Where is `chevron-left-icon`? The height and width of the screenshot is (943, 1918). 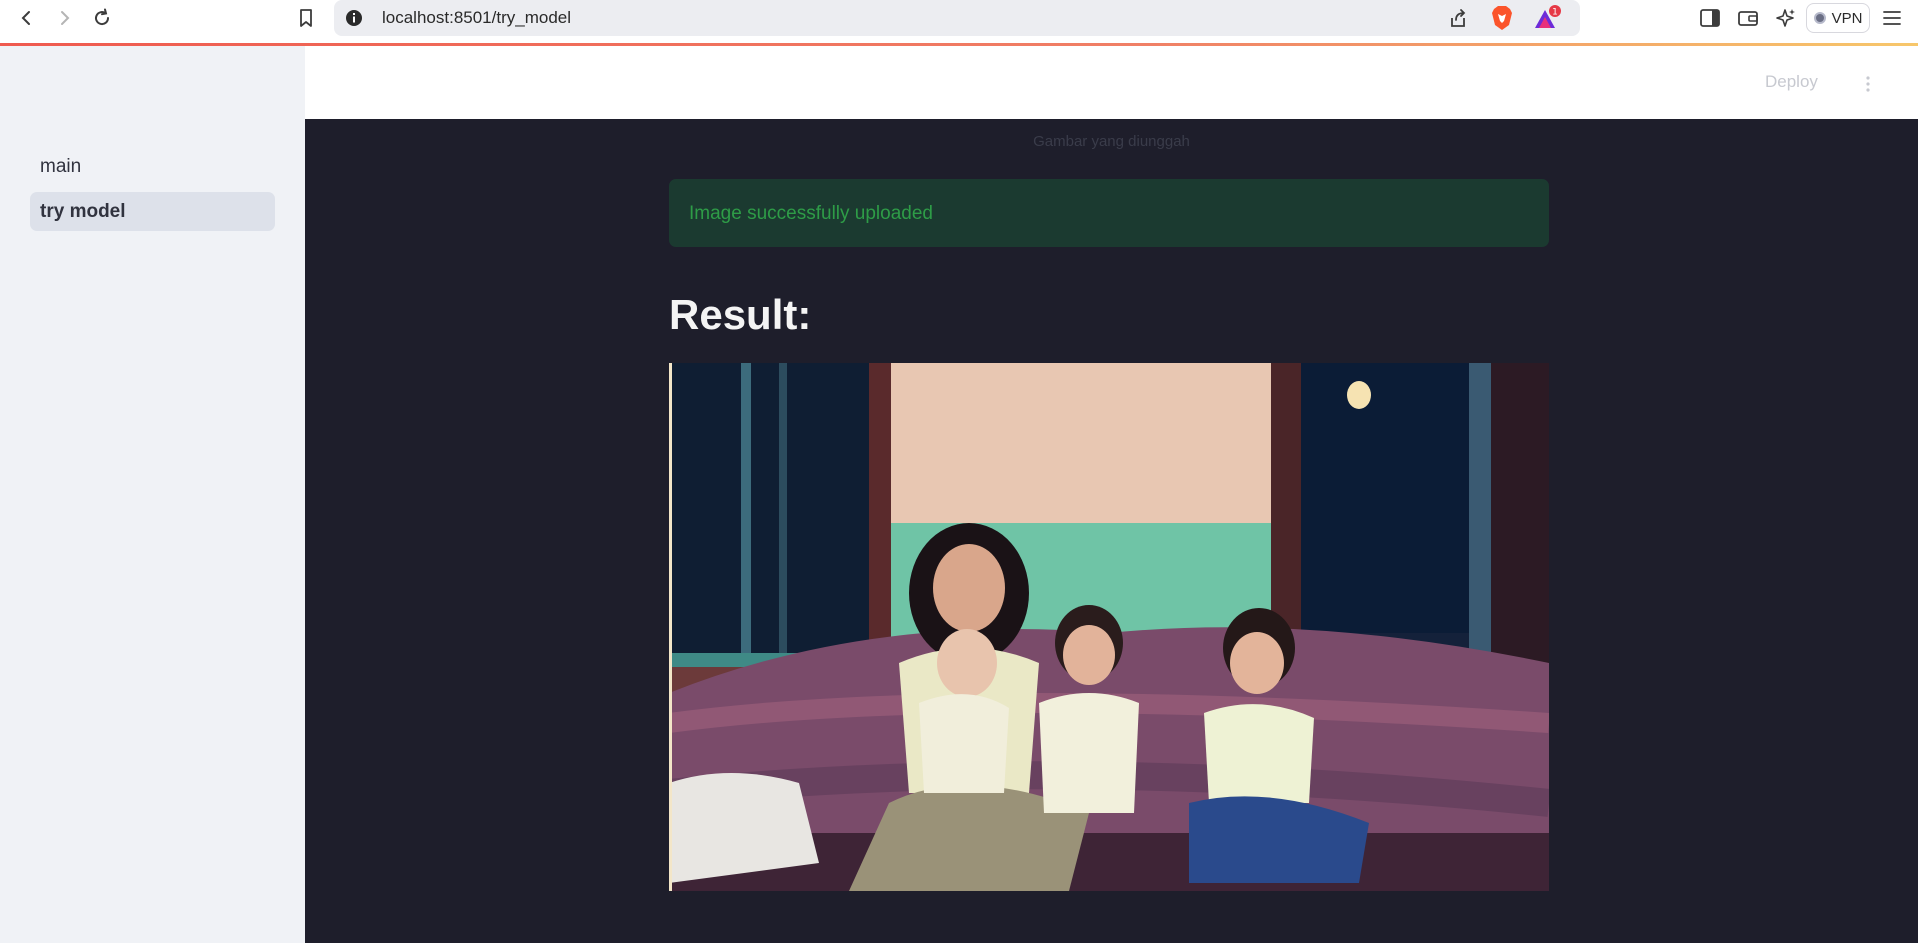 chevron-left-icon is located at coordinates (25, 18).